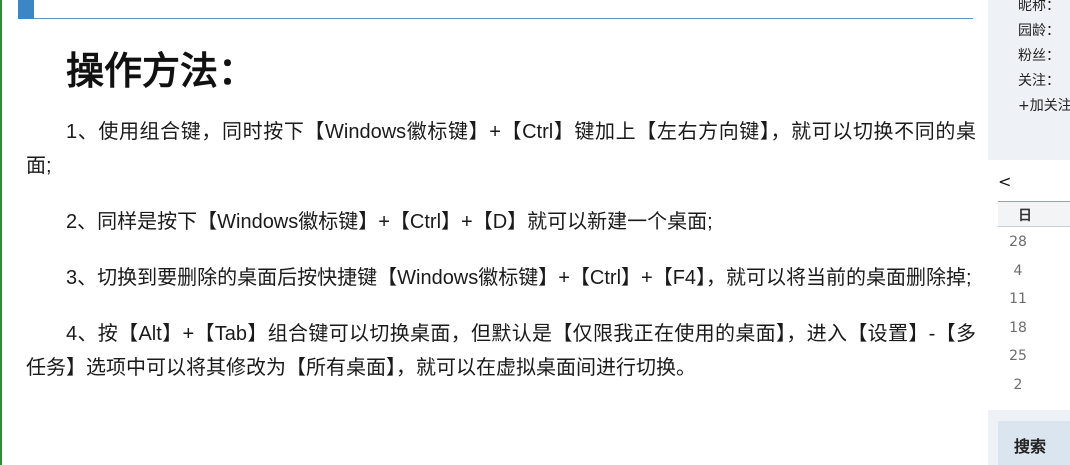 The height and width of the screenshot is (465, 1070). What do you see at coordinates (26, 9) in the screenshot?
I see `section-header-accent` at bounding box center [26, 9].